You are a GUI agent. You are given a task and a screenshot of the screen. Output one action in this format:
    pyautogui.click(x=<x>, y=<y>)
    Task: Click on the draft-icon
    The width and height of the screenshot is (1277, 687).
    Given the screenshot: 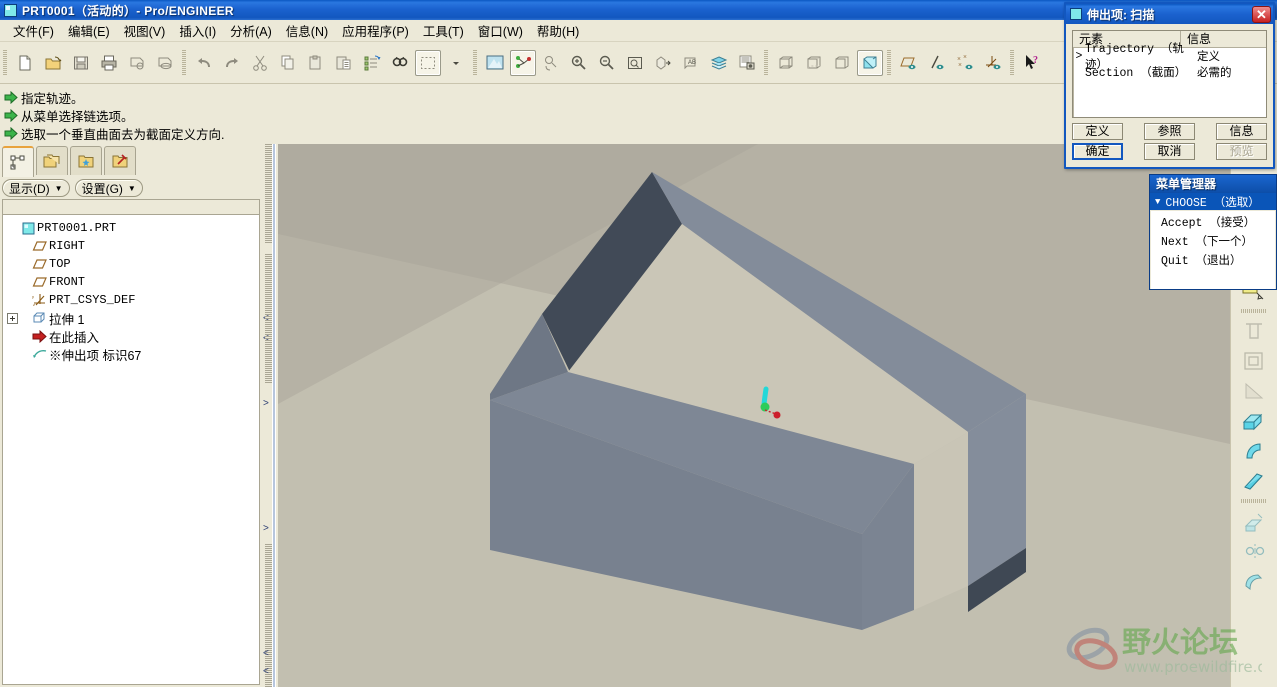 What is the action you would take?
    pyautogui.click(x=1254, y=391)
    